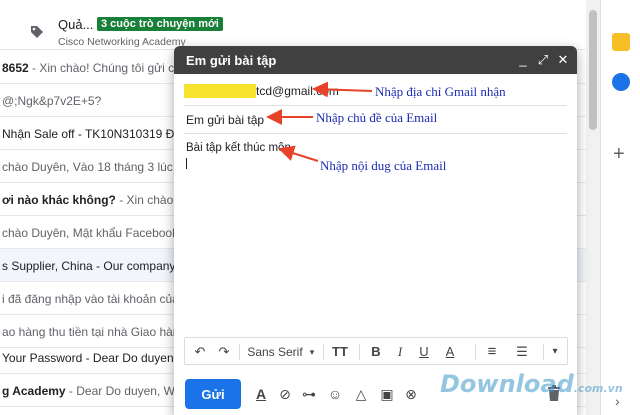  What do you see at coordinates (98, 233) in the screenshot?
I see `email-snippet: chào Duyên, Mật khẩu Facebook củ` at bounding box center [98, 233].